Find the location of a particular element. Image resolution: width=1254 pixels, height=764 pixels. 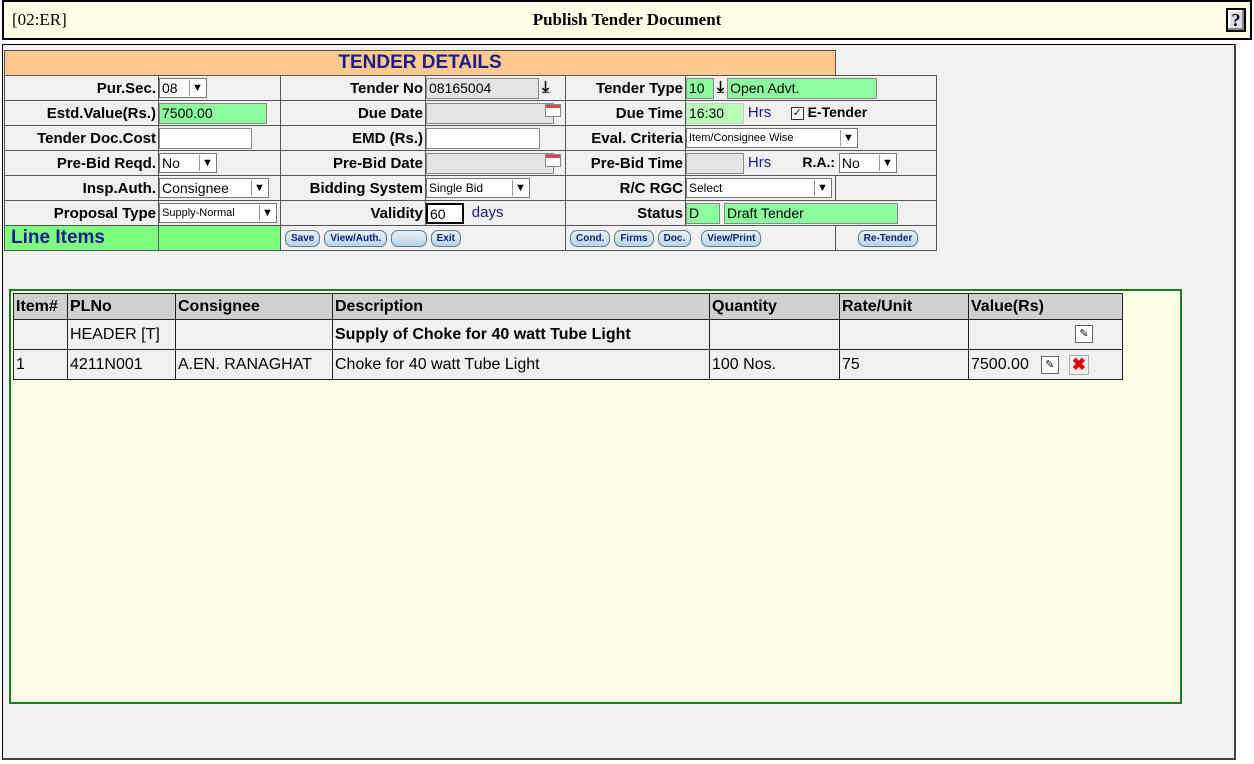

column-header: Quantity is located at coordinates (774, 306).